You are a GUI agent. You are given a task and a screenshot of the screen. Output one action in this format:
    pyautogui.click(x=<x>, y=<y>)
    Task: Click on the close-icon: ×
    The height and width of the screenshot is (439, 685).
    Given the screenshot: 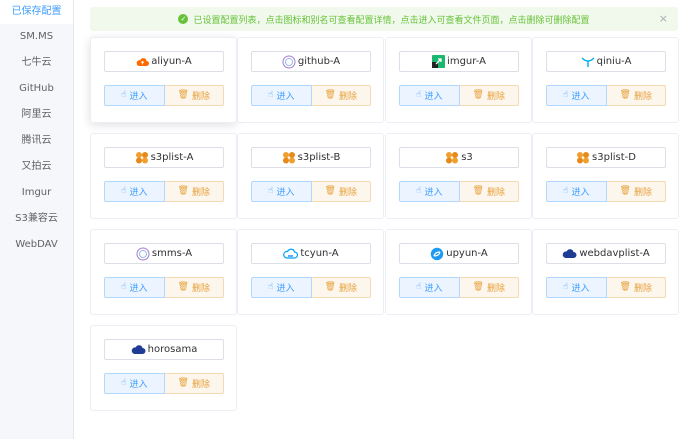 What is the action you would take?
    pyautogui.click(x=663, y=19)
    